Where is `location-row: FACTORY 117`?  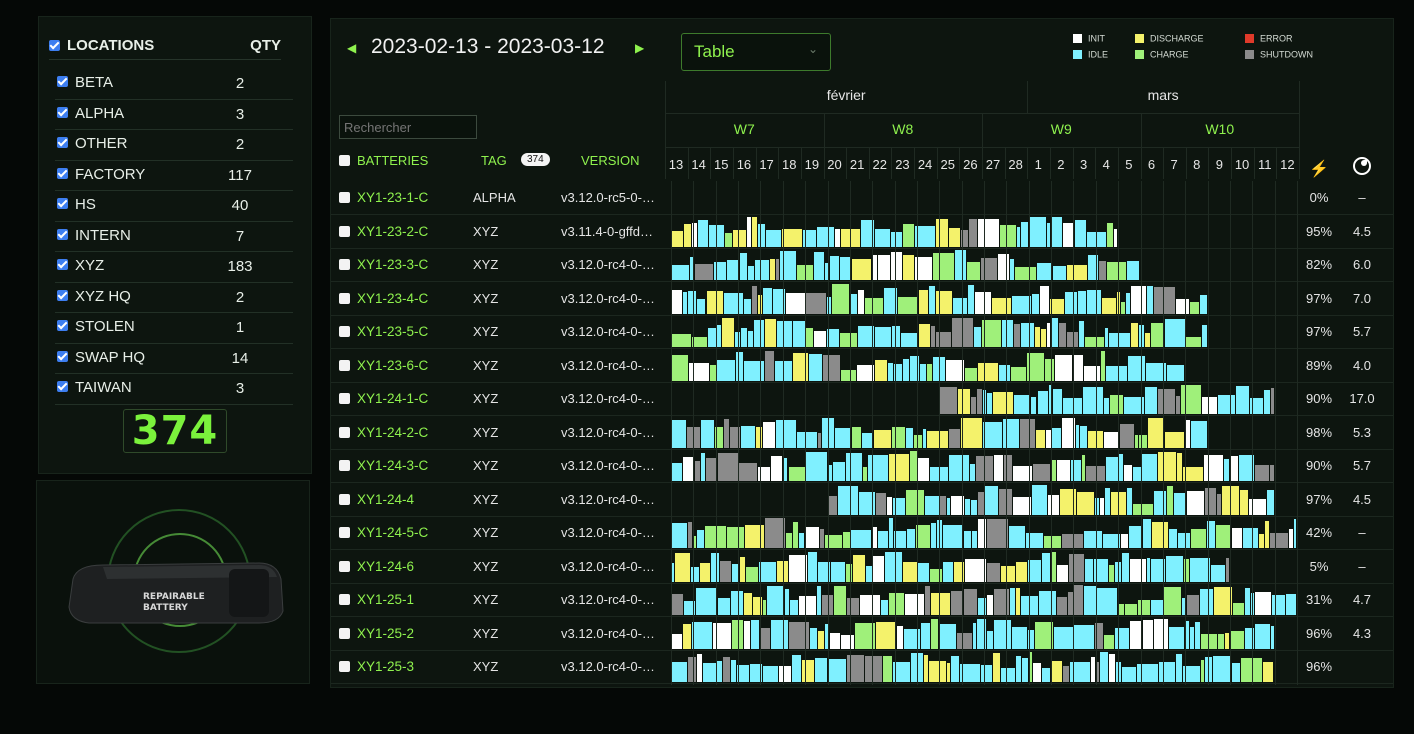 location-row: FACTORY 117 is located at coordinates (174, 176).